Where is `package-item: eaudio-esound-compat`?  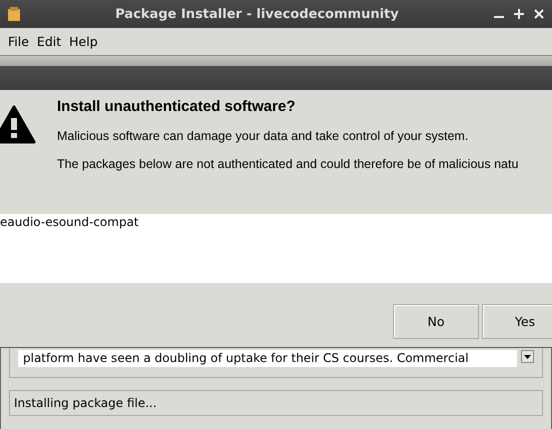 package-item: eaudio-esound-compat is located at coordinates (276, 222).